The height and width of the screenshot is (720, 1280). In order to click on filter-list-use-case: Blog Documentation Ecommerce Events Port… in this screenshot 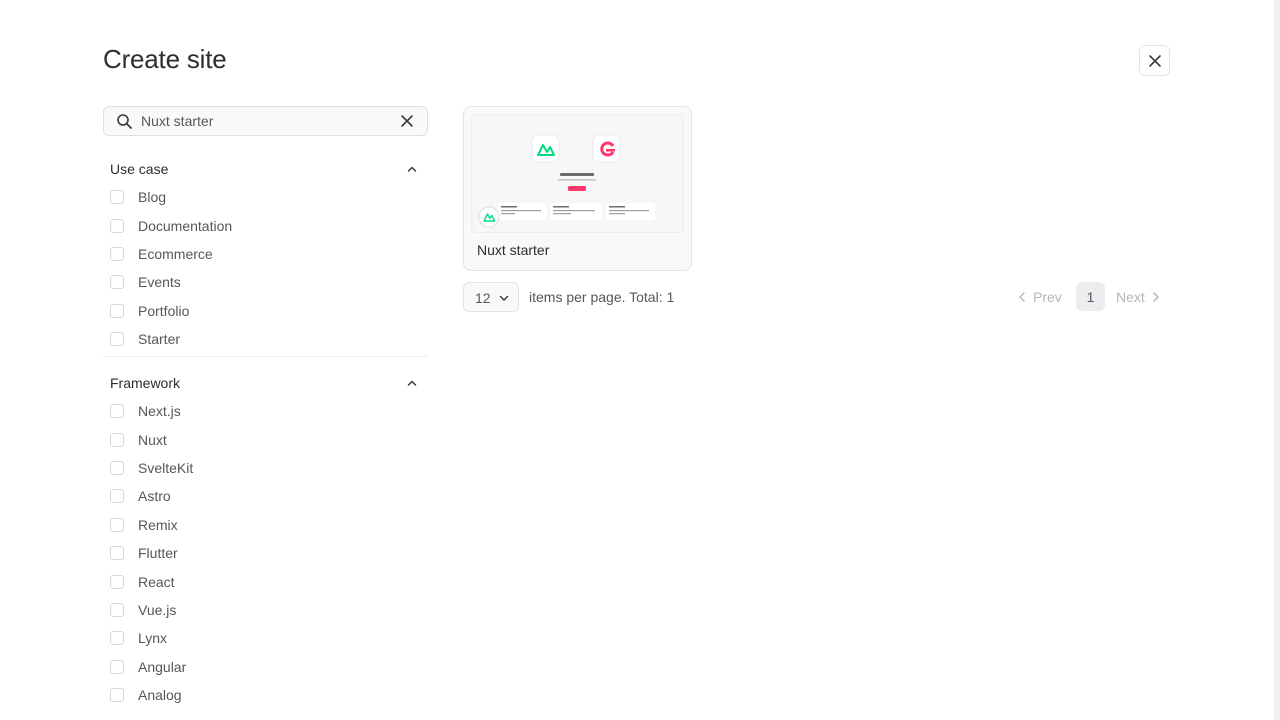, I will do `click(265, 268)`.